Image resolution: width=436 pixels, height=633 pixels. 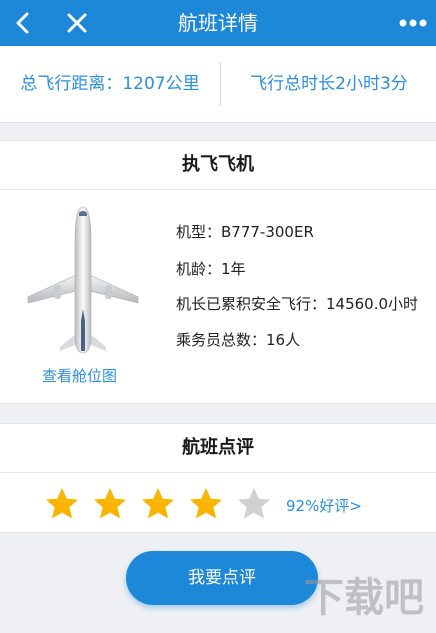 I want to click on aircraft-model: 机型：B777-300ER, so click(x=245, y=232).